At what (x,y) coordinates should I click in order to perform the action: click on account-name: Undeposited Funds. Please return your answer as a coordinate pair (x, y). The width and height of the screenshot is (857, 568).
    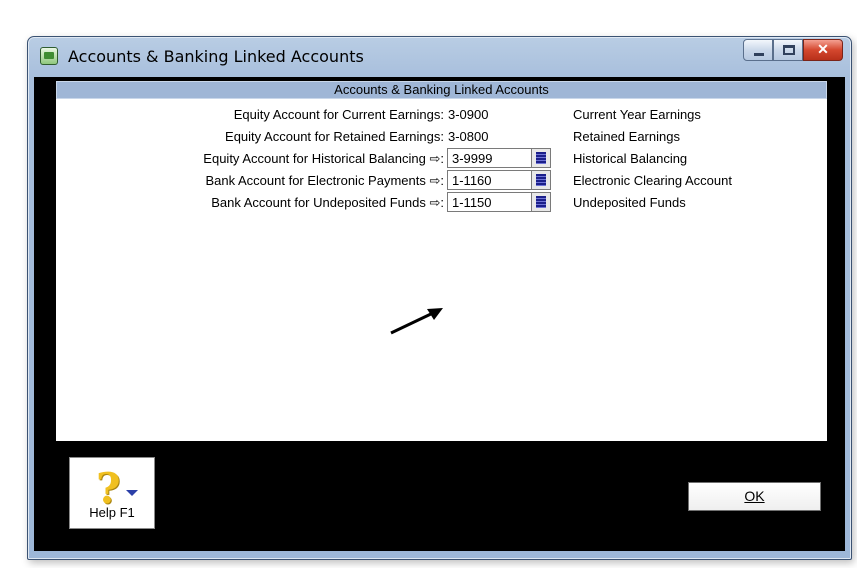
    Looking at the image, I should click on (629, 202).